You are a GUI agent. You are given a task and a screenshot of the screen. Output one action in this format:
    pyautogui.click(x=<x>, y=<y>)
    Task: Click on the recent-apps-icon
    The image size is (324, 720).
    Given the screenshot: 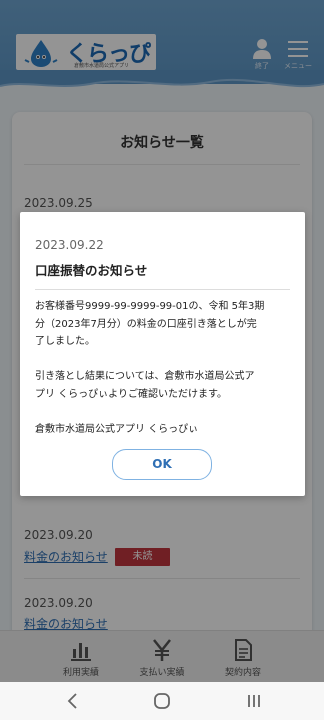 What is the action you would take?
    pyautogui.click(x=254, y=701)
    